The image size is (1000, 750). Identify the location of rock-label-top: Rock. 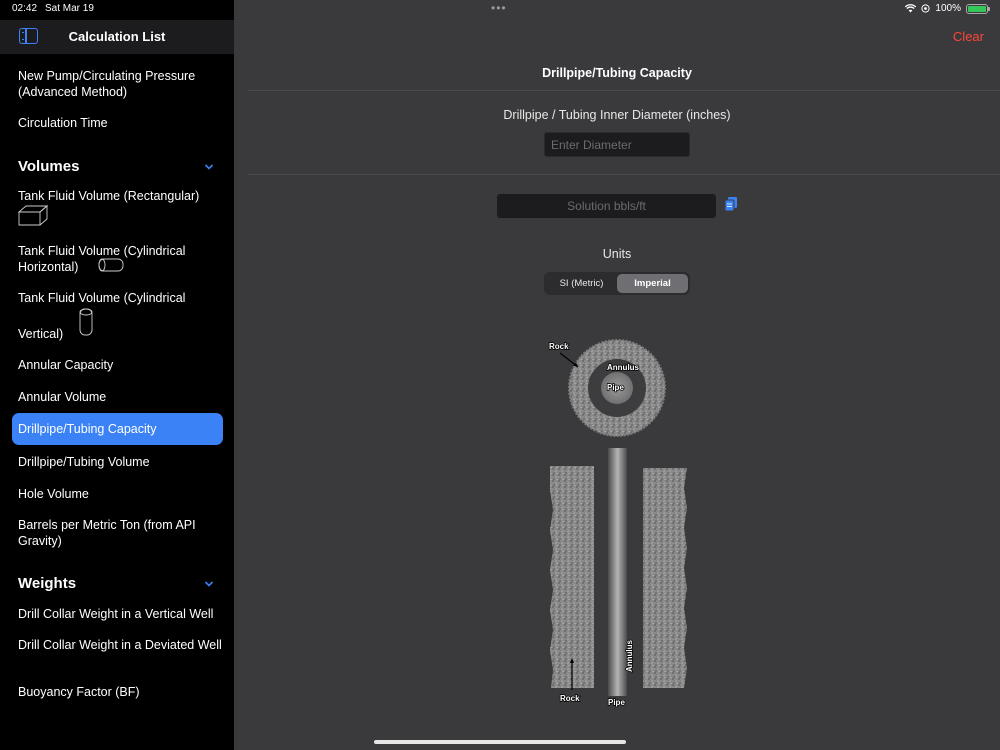
(559, 346).